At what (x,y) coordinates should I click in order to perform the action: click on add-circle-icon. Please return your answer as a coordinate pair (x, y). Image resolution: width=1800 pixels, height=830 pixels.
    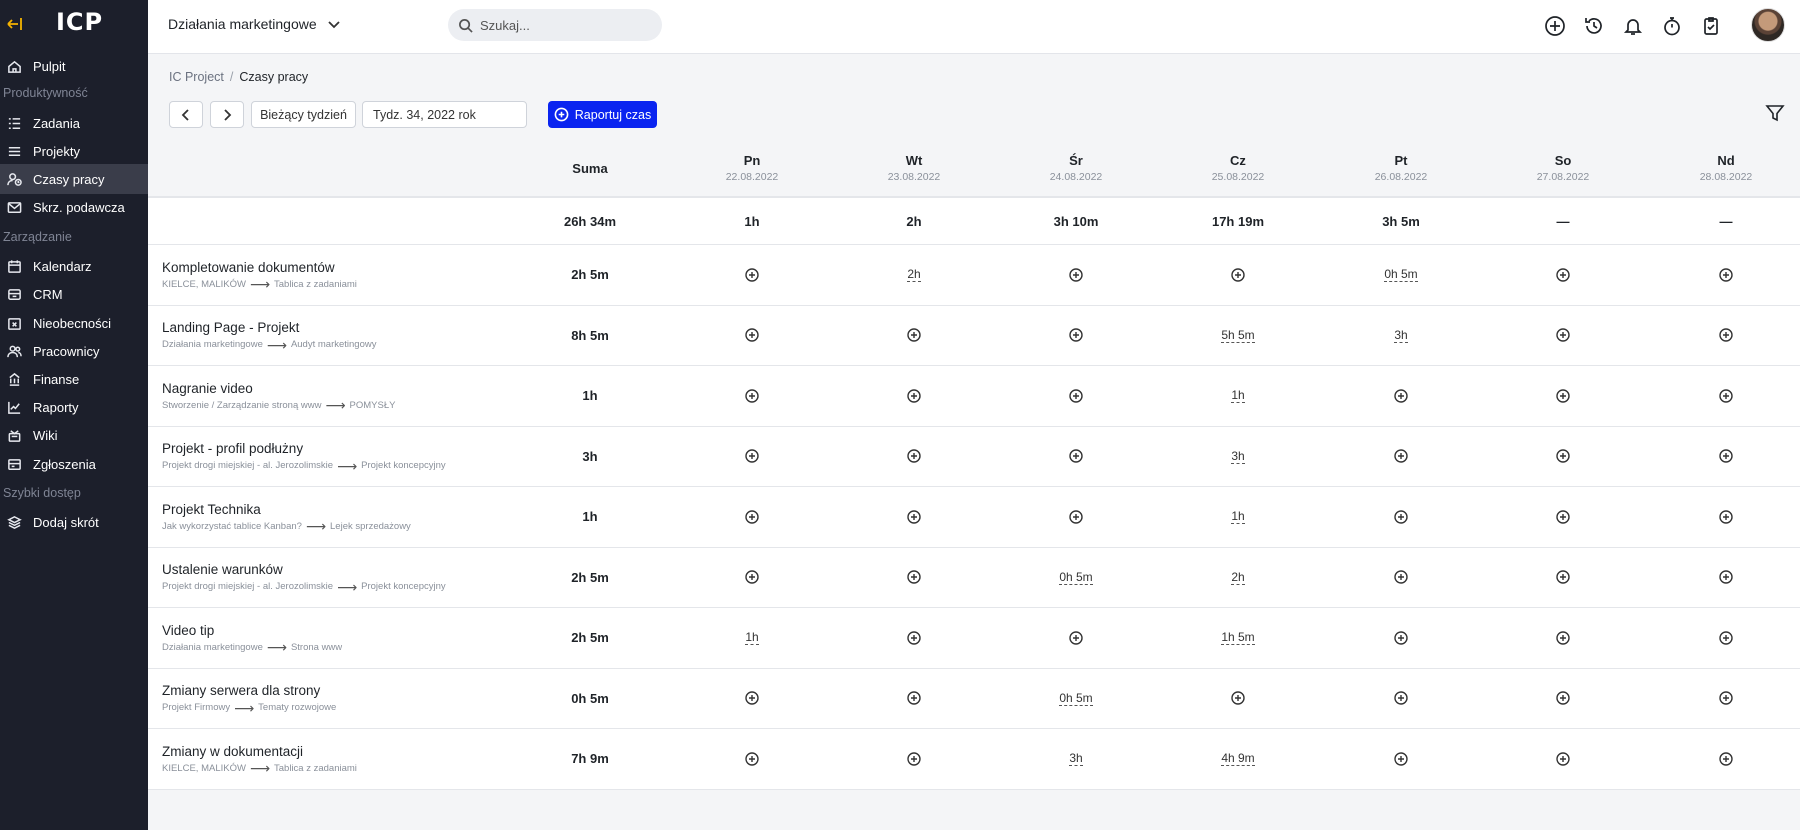
    Looking at the image, I should click on (1555, 26).